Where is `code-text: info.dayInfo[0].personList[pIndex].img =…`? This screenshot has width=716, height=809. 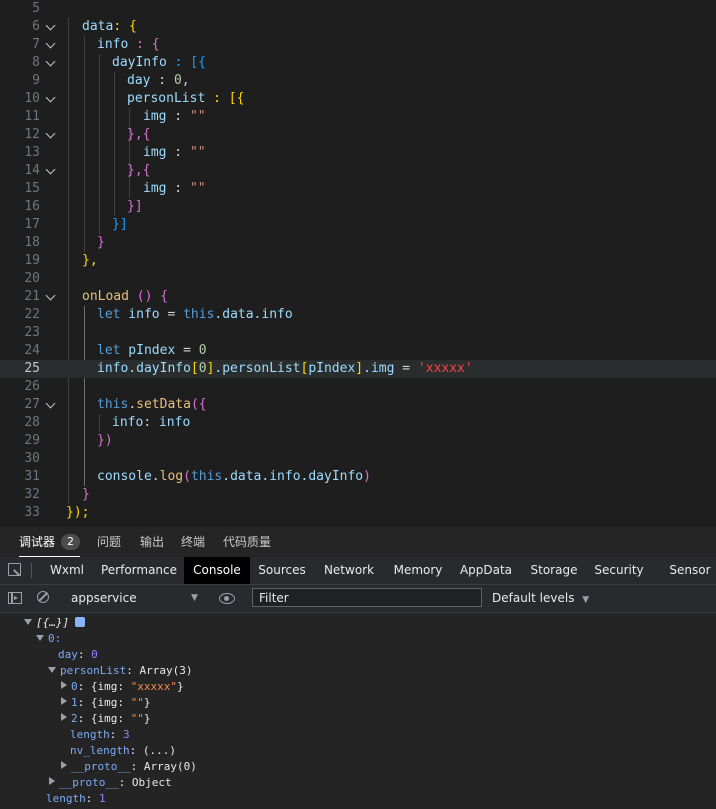 code-text: info.dayInfo[0].personList[pIndex].img =… is located at coordinates (285, 368).